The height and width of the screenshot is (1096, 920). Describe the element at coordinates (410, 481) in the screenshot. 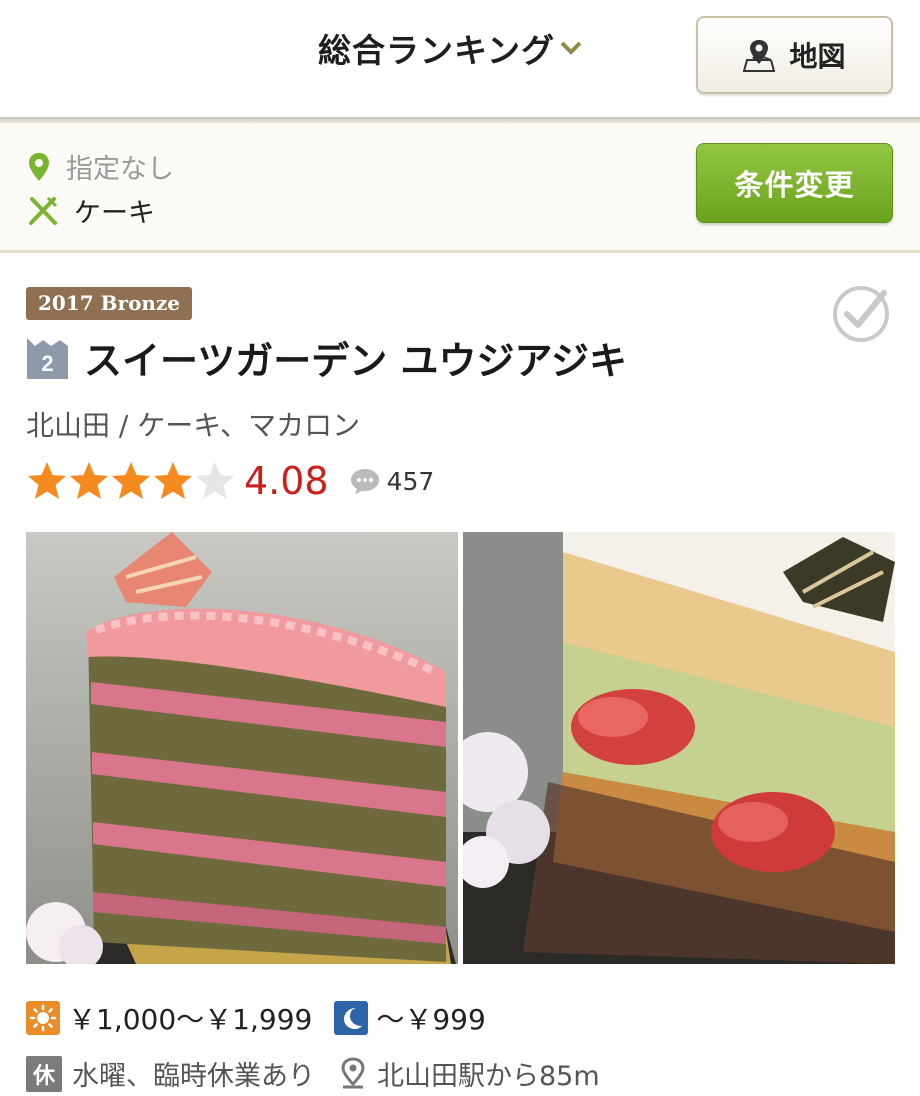

I see `review-count: 457` at that location.